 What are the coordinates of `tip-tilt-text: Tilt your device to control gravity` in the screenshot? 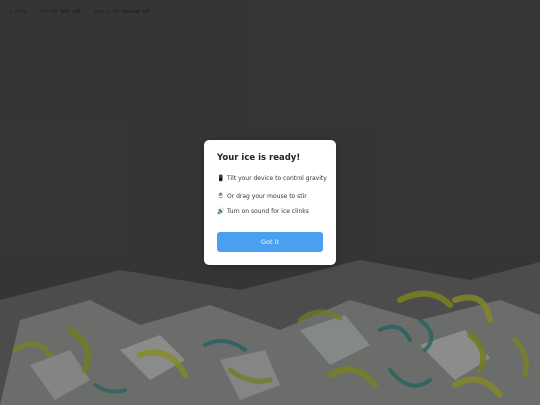 It's located at (277, 178).